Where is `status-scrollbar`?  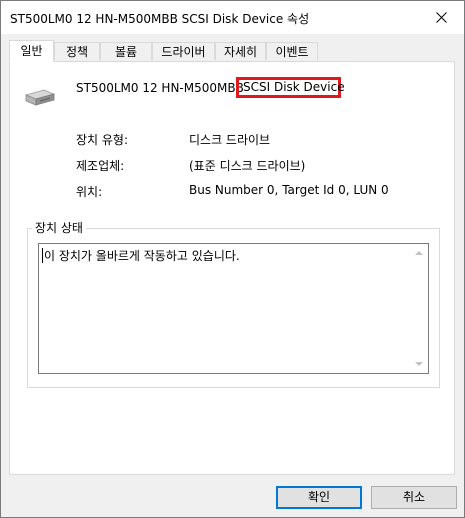
status-scrollbar is located at coordinates (419, 308).